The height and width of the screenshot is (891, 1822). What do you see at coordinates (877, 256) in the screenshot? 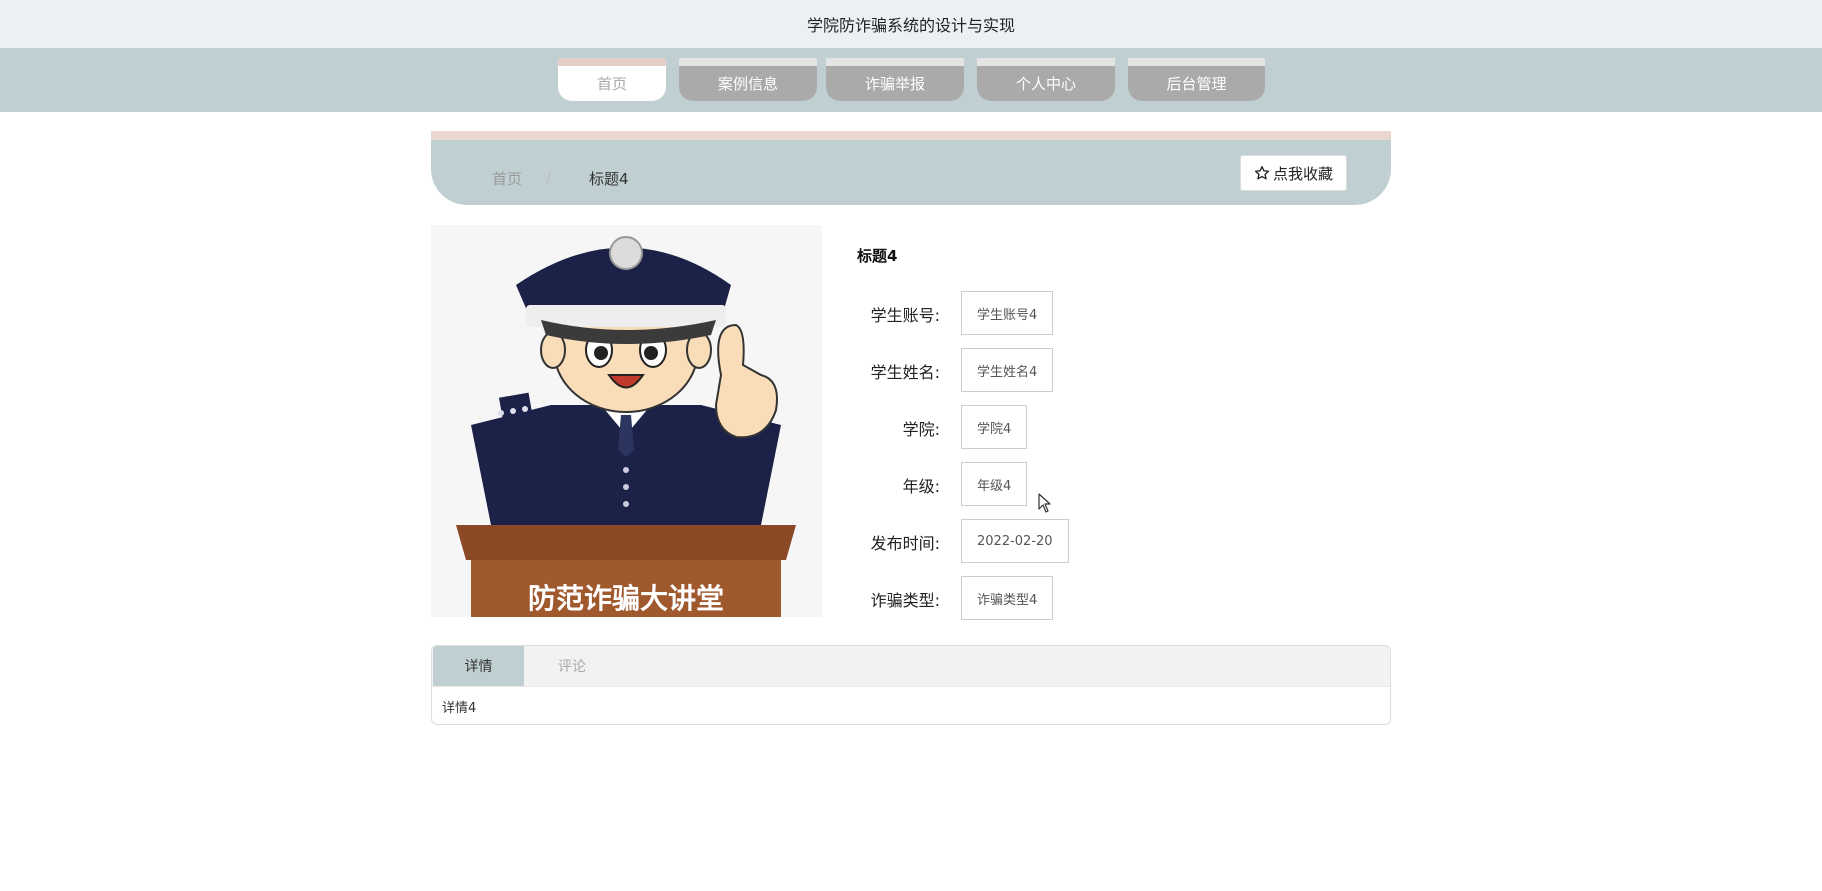
I see `case-title: 标题4` at bounding box center [877, 256].